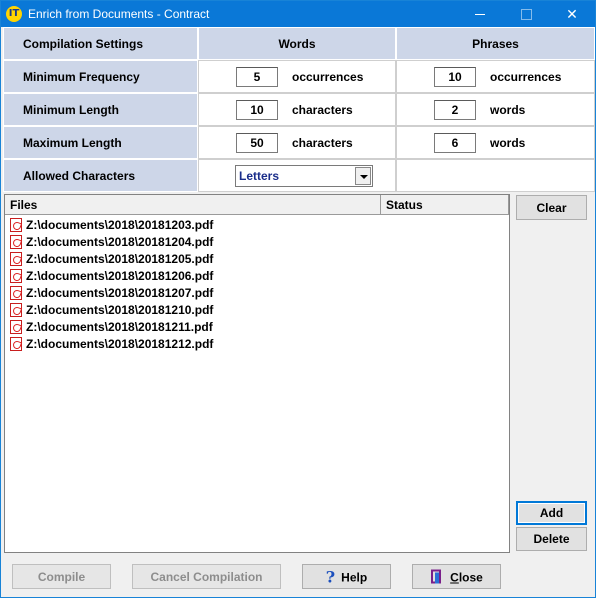  What do you see at coordinates (495, 175) in the screenshot?
I see `empty-phrases-cell` at bounding box center [495, 175].